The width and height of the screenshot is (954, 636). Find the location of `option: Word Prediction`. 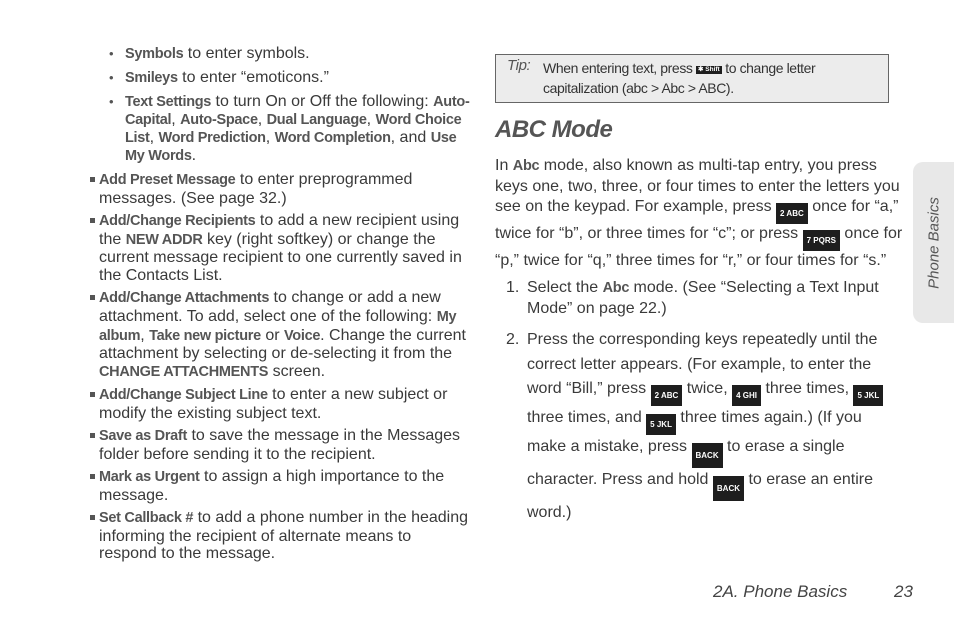

option: Word Prediction is located at coordinates (212, 138).